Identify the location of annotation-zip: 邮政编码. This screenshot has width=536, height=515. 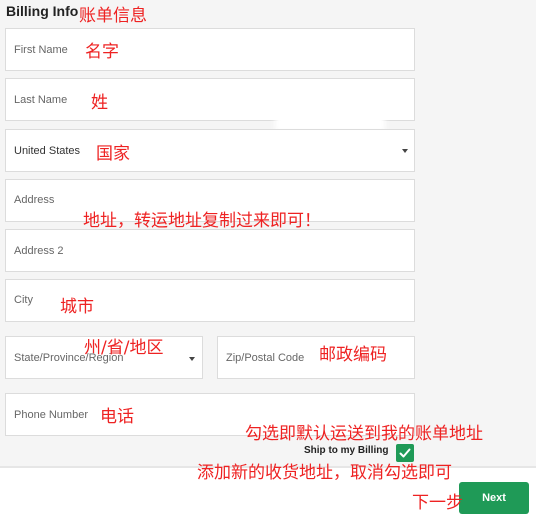
(353, 355).